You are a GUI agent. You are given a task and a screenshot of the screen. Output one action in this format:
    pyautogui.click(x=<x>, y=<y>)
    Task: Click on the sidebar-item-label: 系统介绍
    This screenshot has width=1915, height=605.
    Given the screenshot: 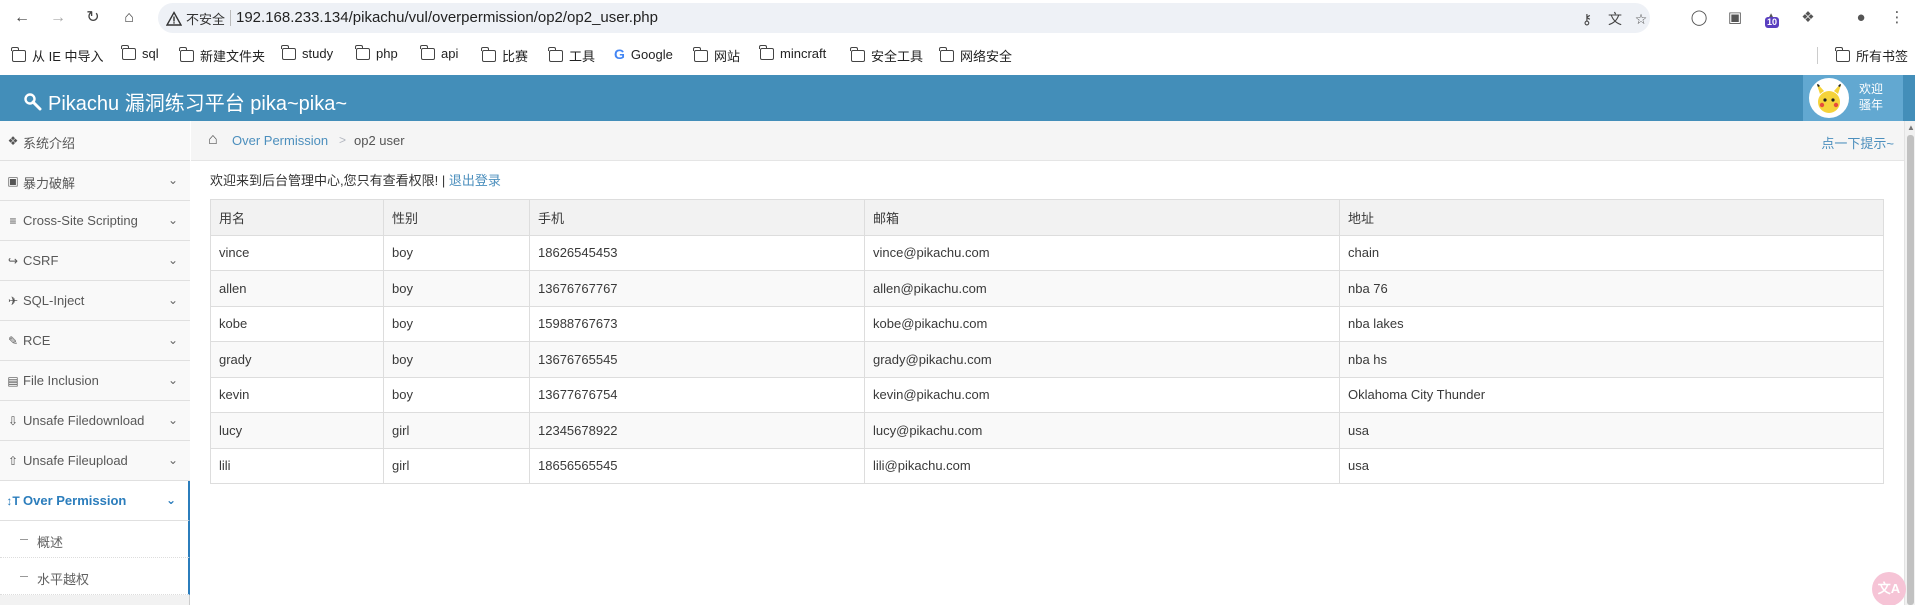 What is the action you would take?
    pyautogui.click(x=49, y=143)
    